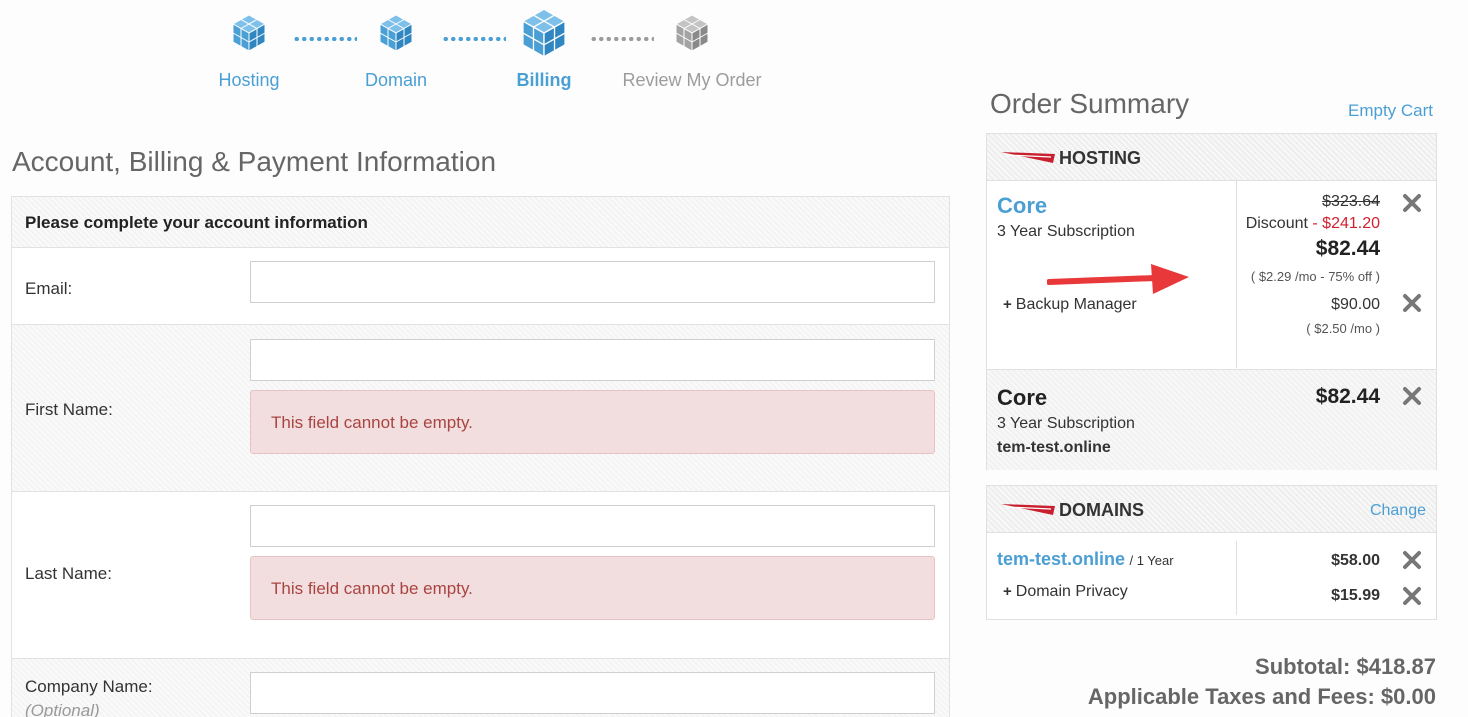  I want to click on company-row: Company Name: (Optional), so click(480, 688).